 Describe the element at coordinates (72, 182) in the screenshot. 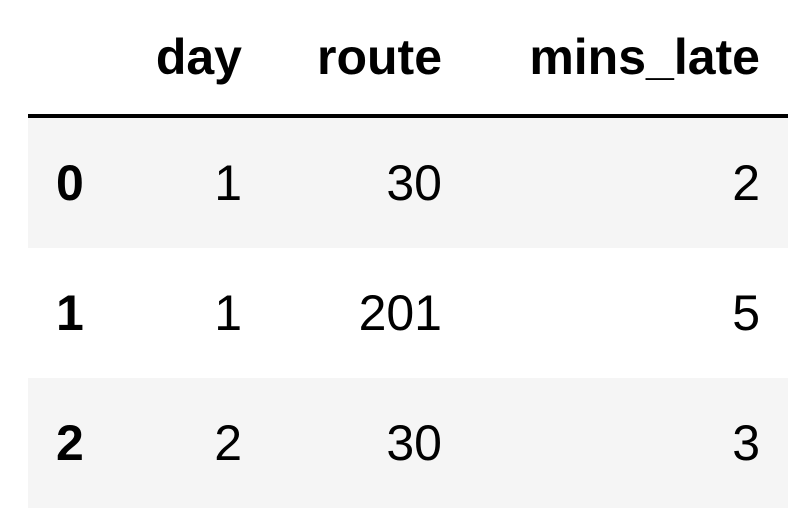

I see `row-index: 0` at that location.